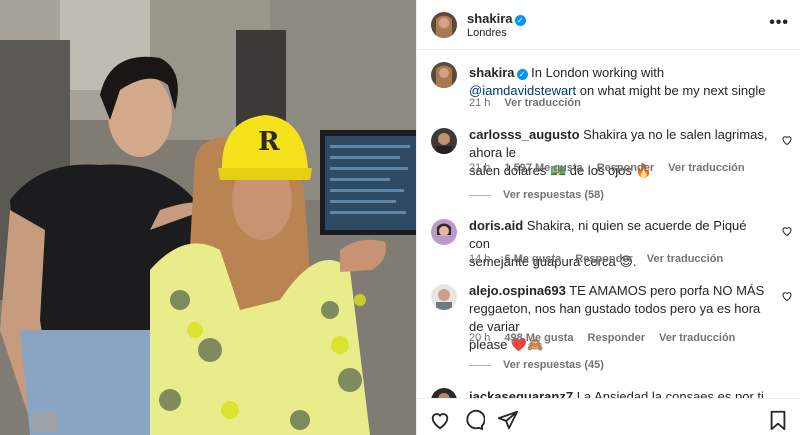  What do you see at coordinates (522, 90) in the screenshot?
I see `caption-mention-link: @iamdavidstewart` at bounding box center [522, 90].